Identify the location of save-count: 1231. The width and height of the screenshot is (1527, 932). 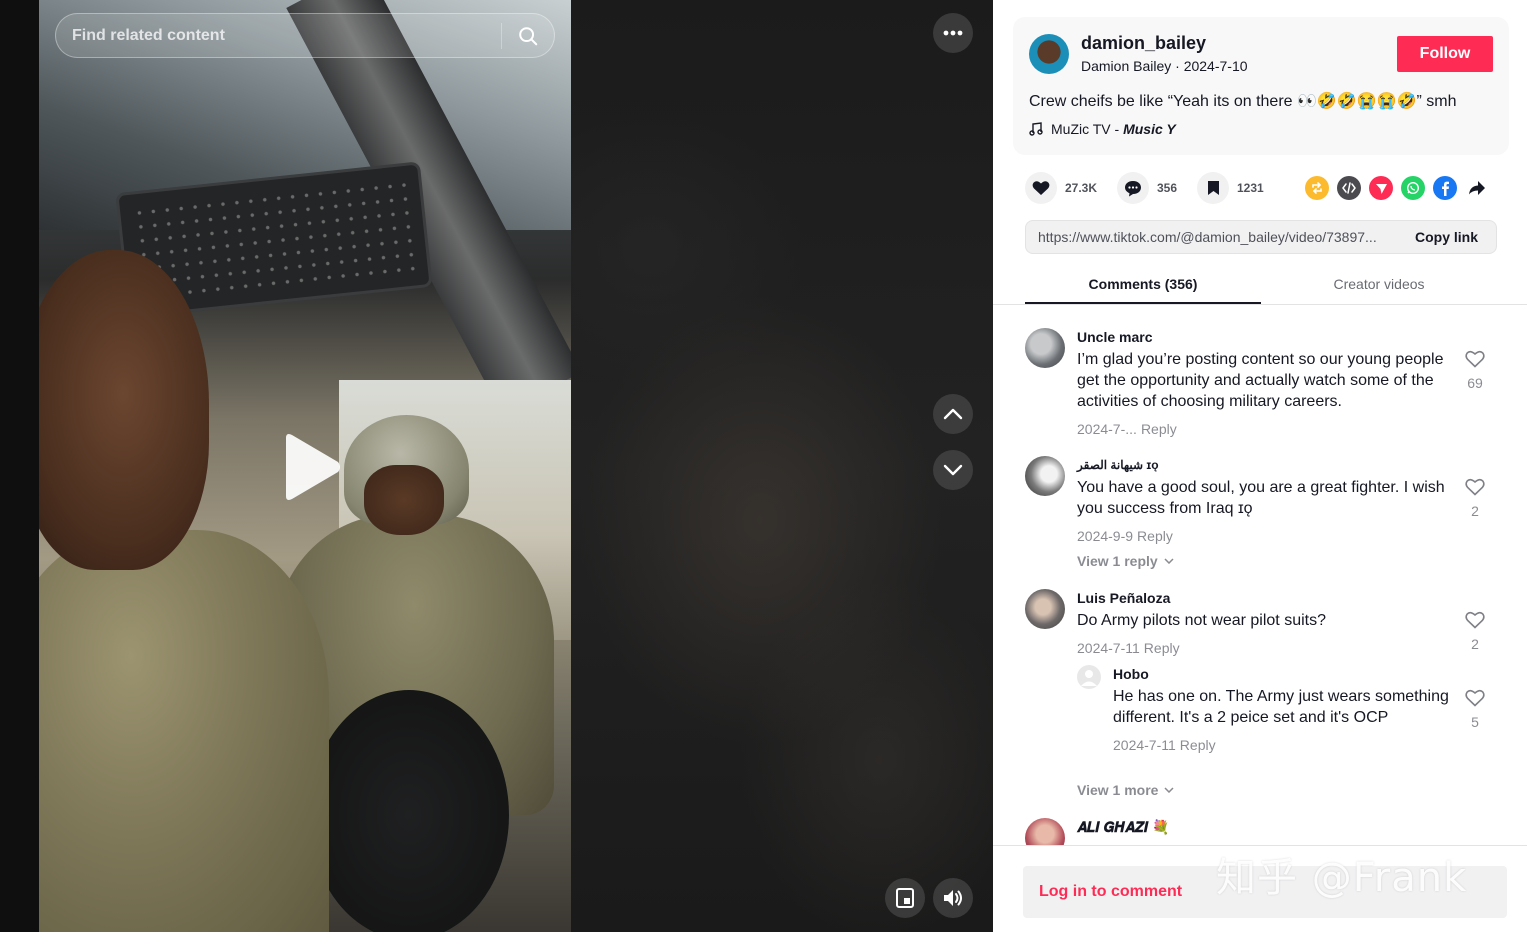
(1250, 188).